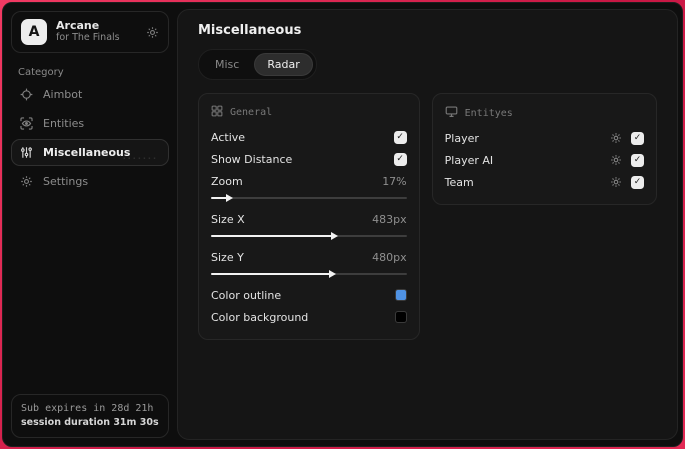  I want to click on app-subtitle: for The Finals, so click(88, 38).